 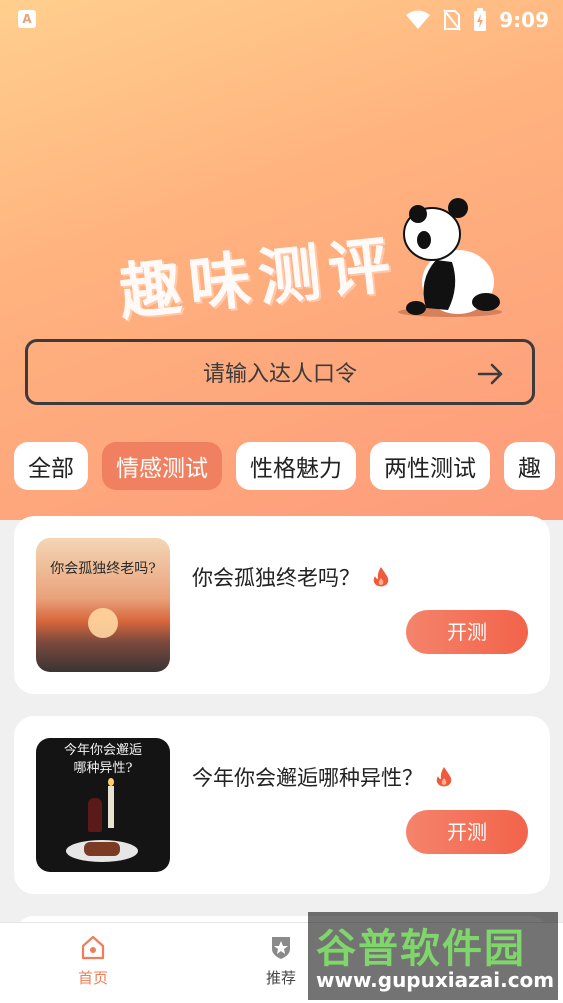 I want to click on tab-emotion: 情感测试, so click(x=162, y=466).